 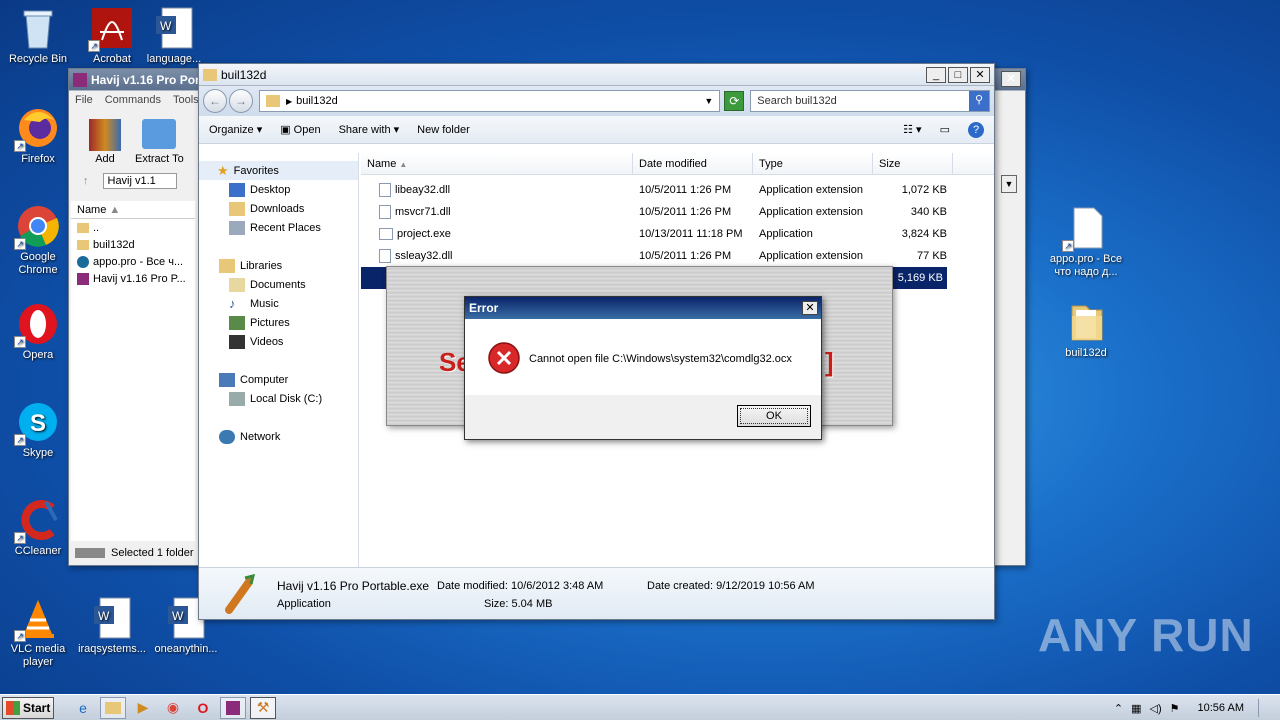 What do you see at coordinates (215, 101) in the screenshot?
I see `back-button: ←` at bounding box center [215, 101].